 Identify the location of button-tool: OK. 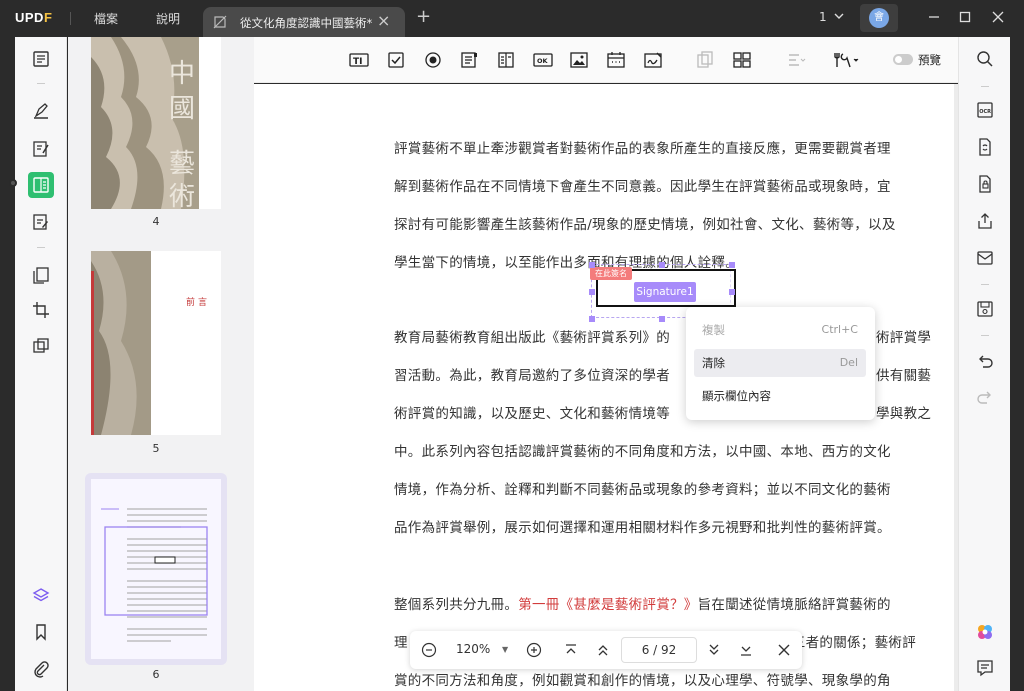
(543, 60).